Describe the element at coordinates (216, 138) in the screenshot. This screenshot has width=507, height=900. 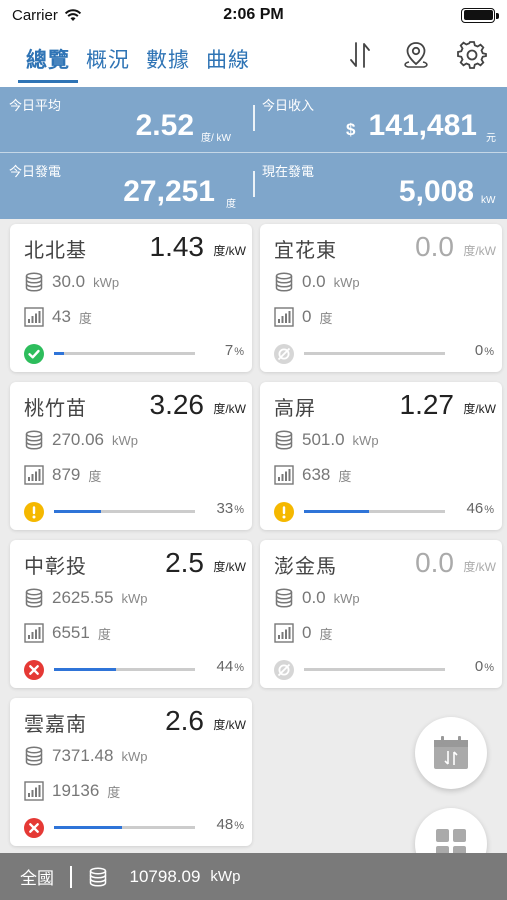
I see `today-average-unit: 度/ kW` at that location.